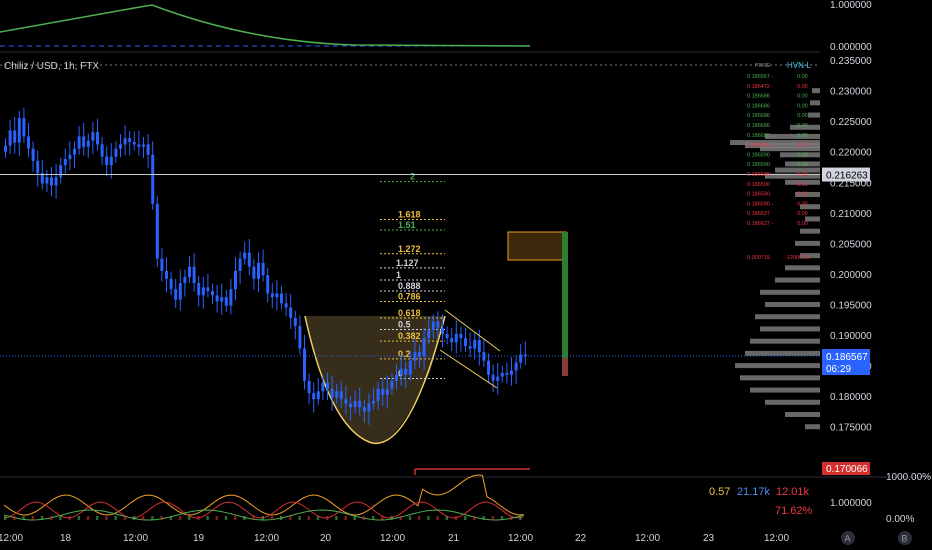  Describe the element at coordinates (851, 61) in the screenshot. I see `price-axis-tick: 0.235000` at that location.